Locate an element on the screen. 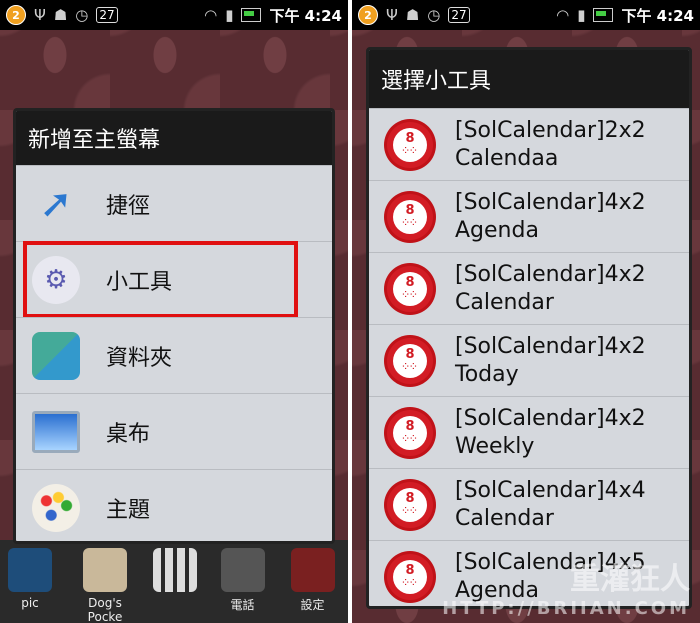  dock-label: pic is located at coordinates (30, 603).